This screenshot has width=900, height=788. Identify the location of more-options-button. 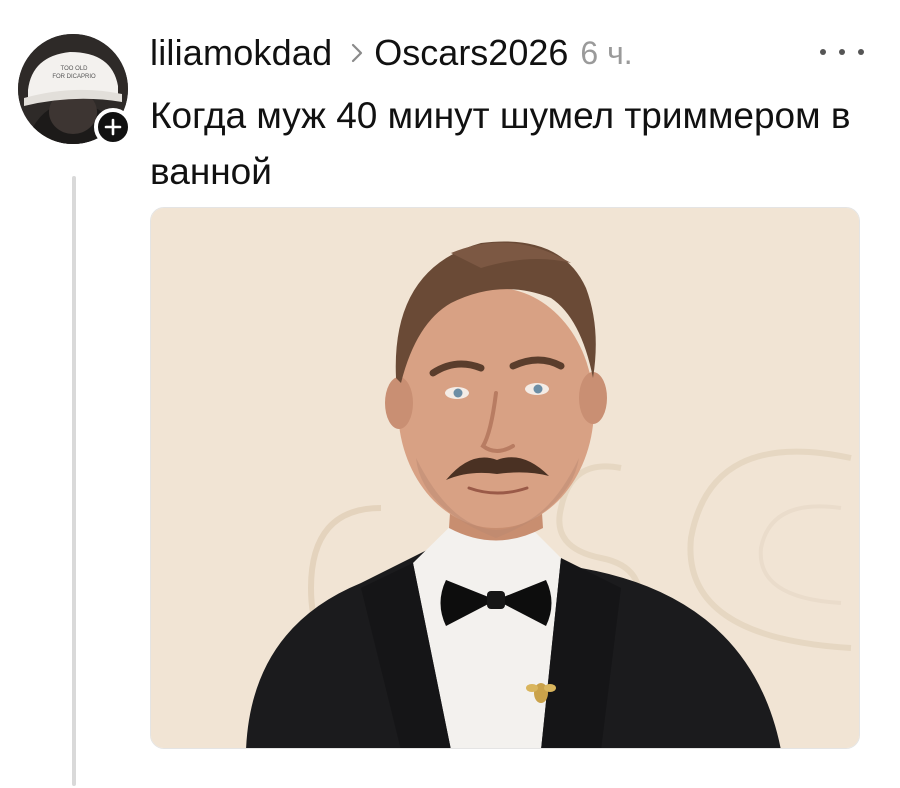
(842, 52).